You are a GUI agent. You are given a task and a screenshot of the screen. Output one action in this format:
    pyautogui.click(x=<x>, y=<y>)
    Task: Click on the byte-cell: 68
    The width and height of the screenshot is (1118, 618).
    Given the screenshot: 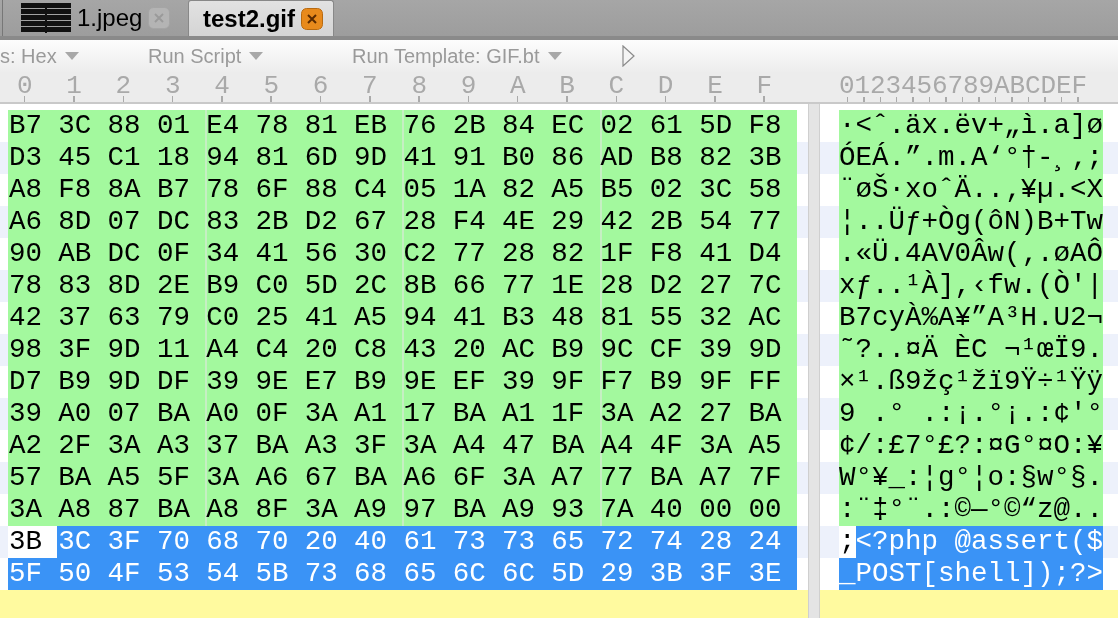 What is the action you would take?
    pyautogui.click(x=378, y=574)
    